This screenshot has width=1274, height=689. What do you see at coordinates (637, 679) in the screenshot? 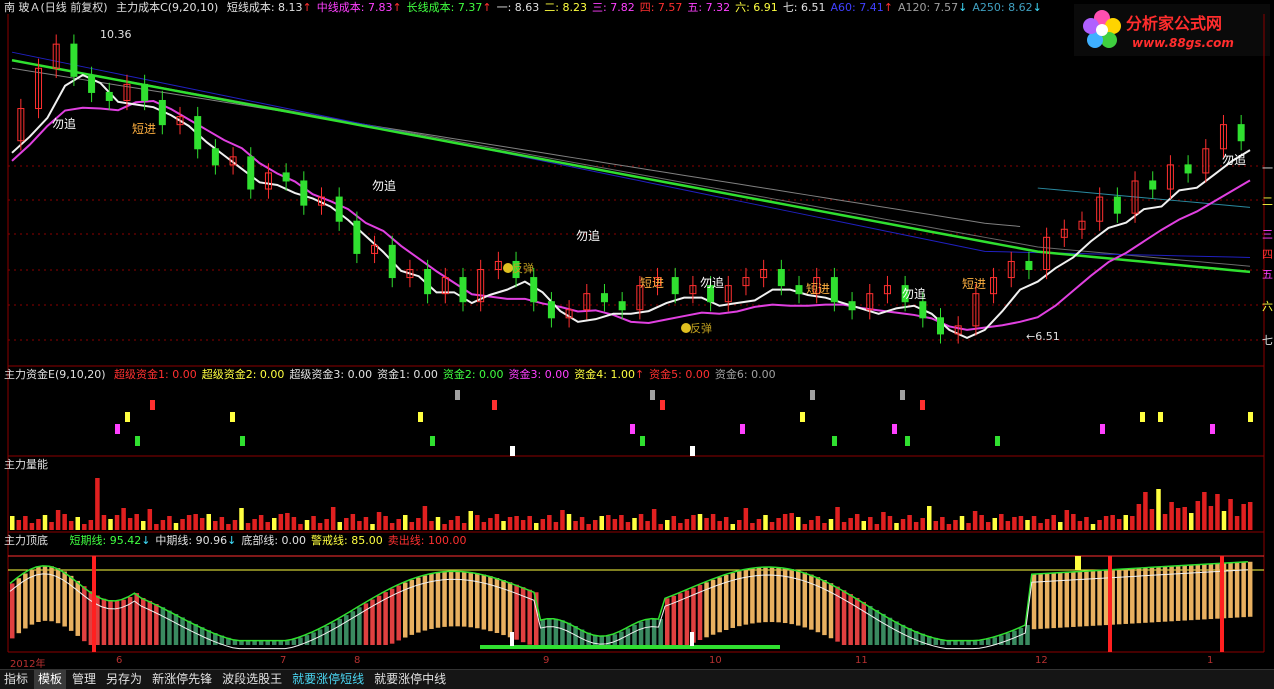
I see `indicator-tabbar: 指标 模板 管理 另存为 新涨停先锋 波段选股王 就要涨停短线 就要涨停中线` at bounding box center [637, 679].